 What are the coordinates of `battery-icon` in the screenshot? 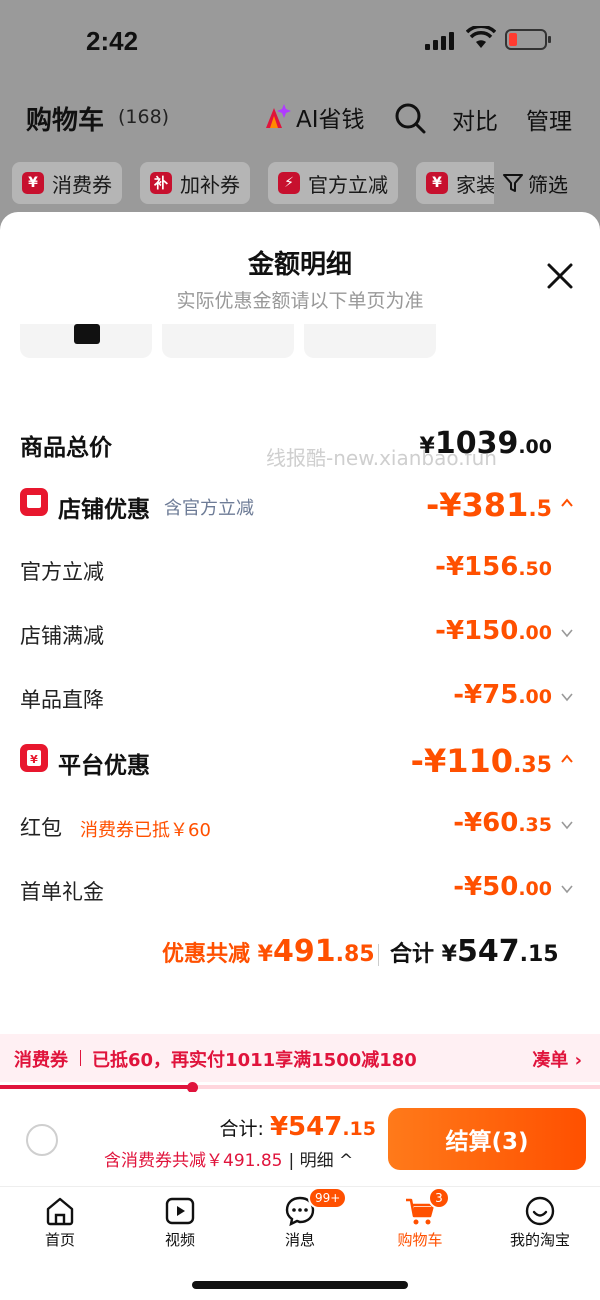 It's located at (528, 39).